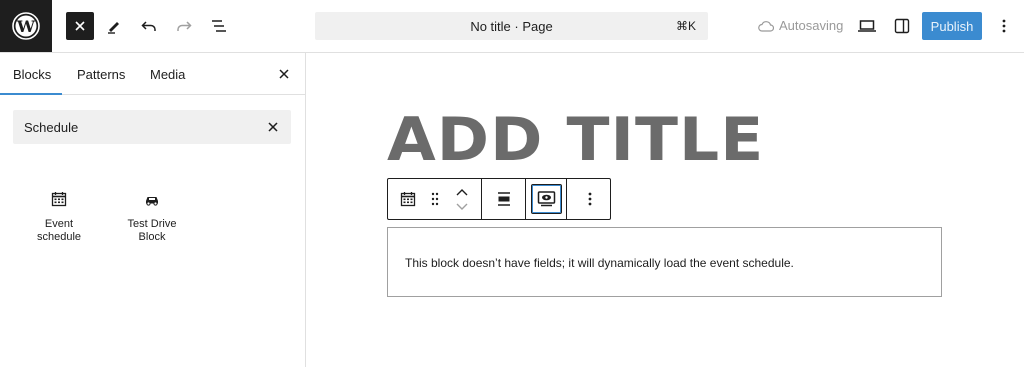 Image resolution: width=1024 pixels, height=367 pixels. I want to click on chevron-down-icon, so click(462, 206).